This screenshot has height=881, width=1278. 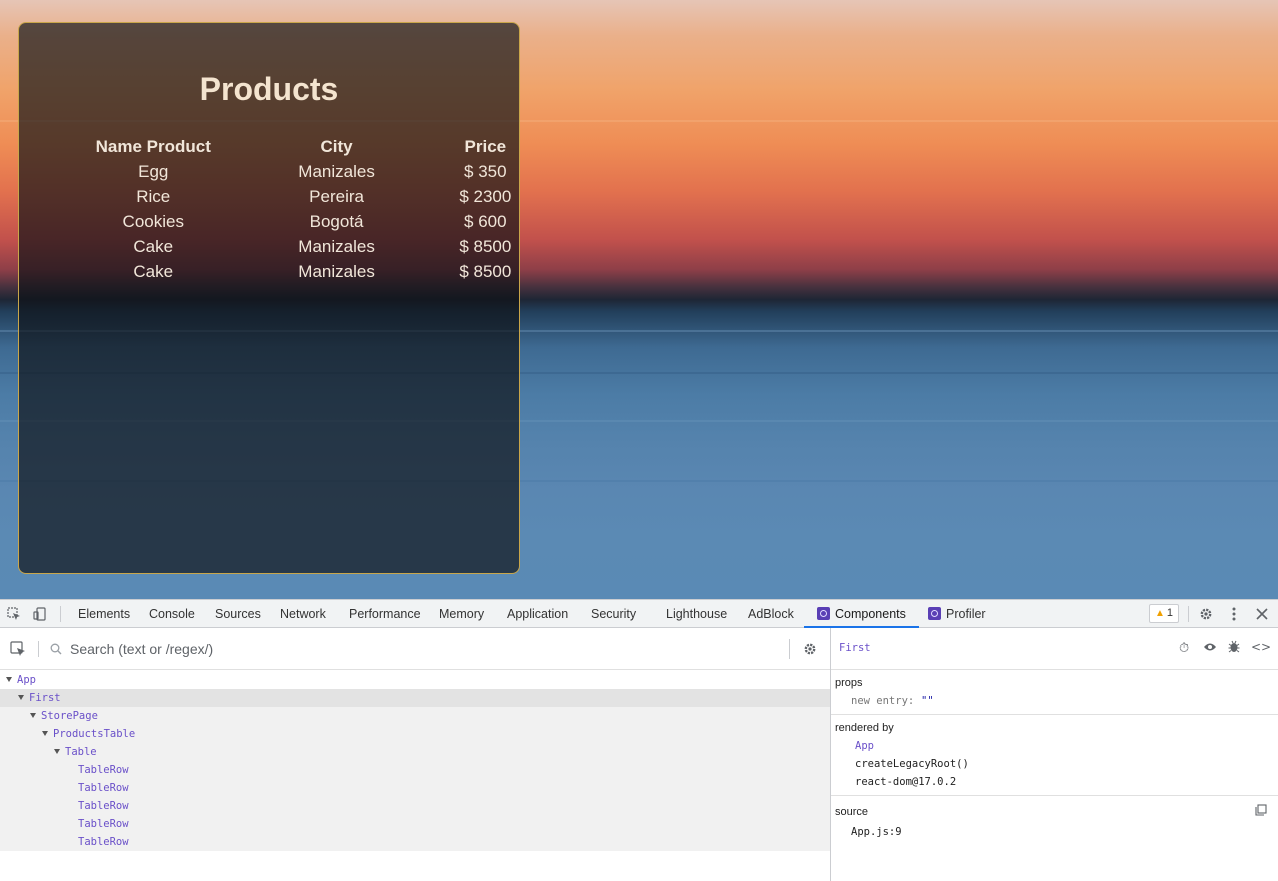 I want to click on column-header-price: Price, so click(x=485, y=146).